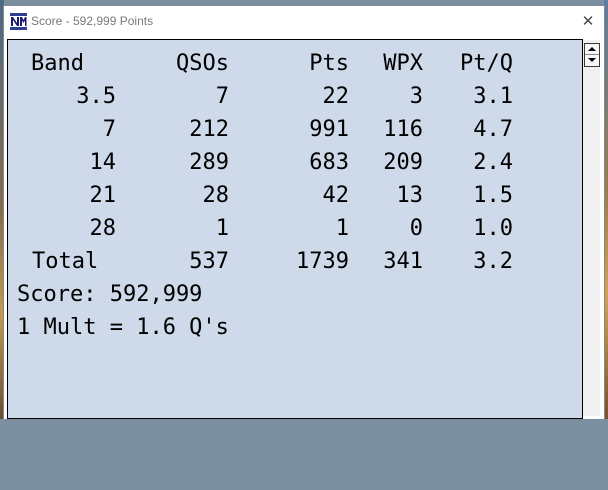 The image size is (608, 490). I want to click on score-line: Score: 592,999, so click(110, 294).